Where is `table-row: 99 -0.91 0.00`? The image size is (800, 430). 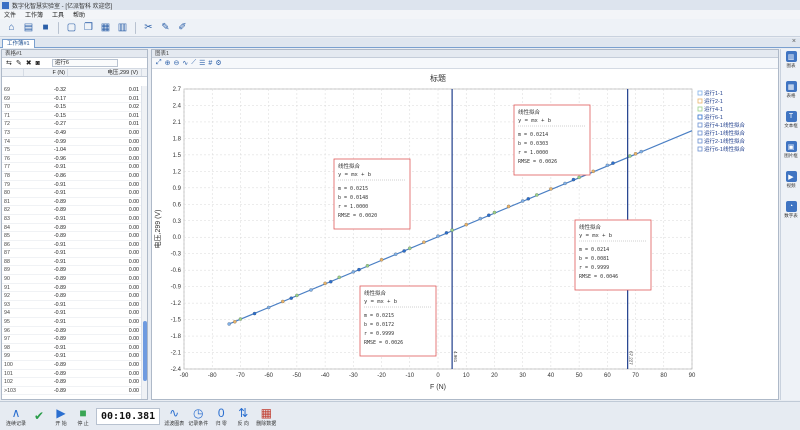 table-row: 99 -0.91 0.00 is located at coordinates (72, 356).